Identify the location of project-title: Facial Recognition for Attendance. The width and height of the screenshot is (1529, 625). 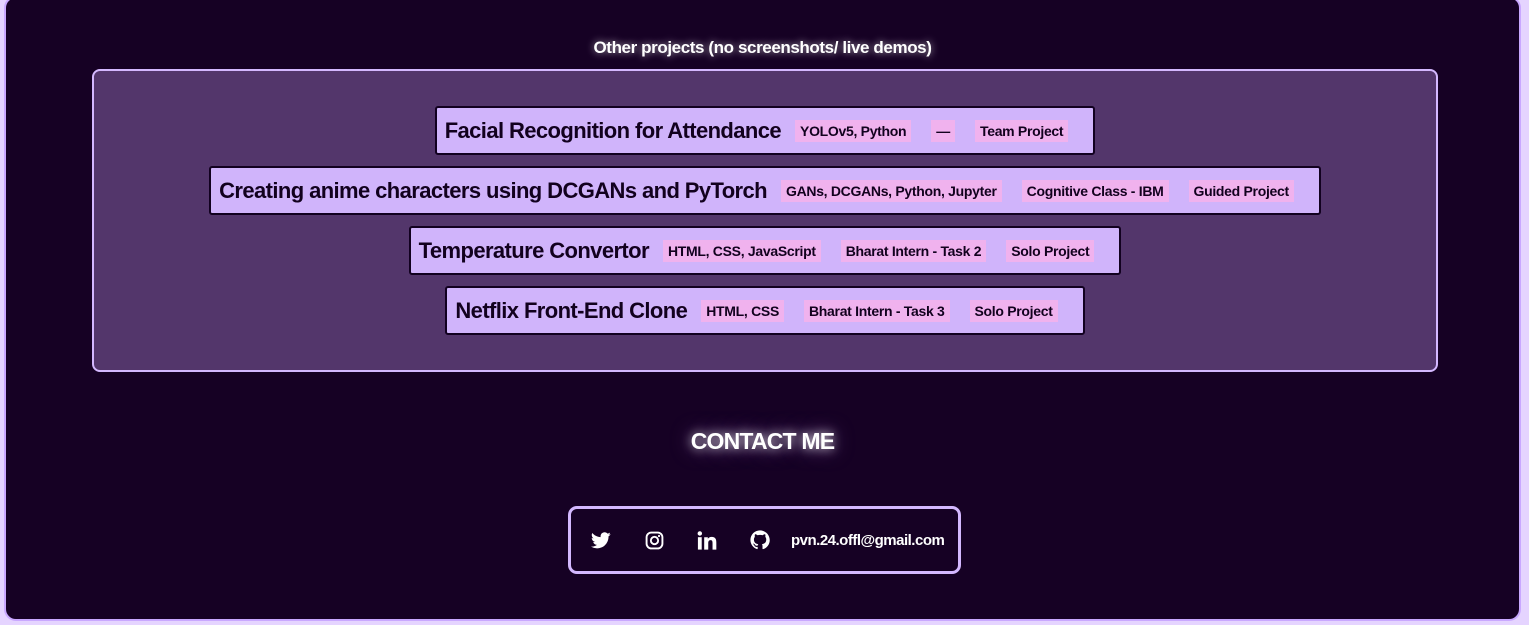
(613, 130).